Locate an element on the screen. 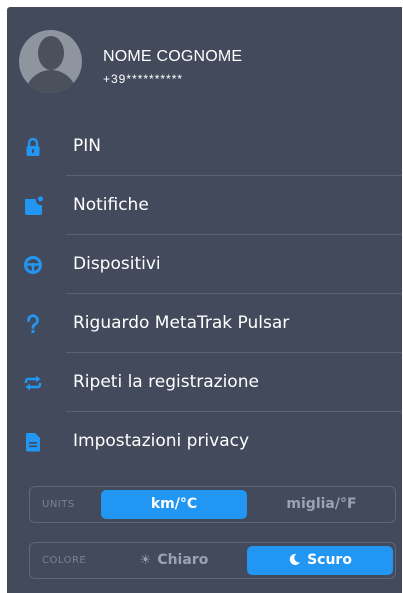  repeat-icon is located at coordinates (33, 383).